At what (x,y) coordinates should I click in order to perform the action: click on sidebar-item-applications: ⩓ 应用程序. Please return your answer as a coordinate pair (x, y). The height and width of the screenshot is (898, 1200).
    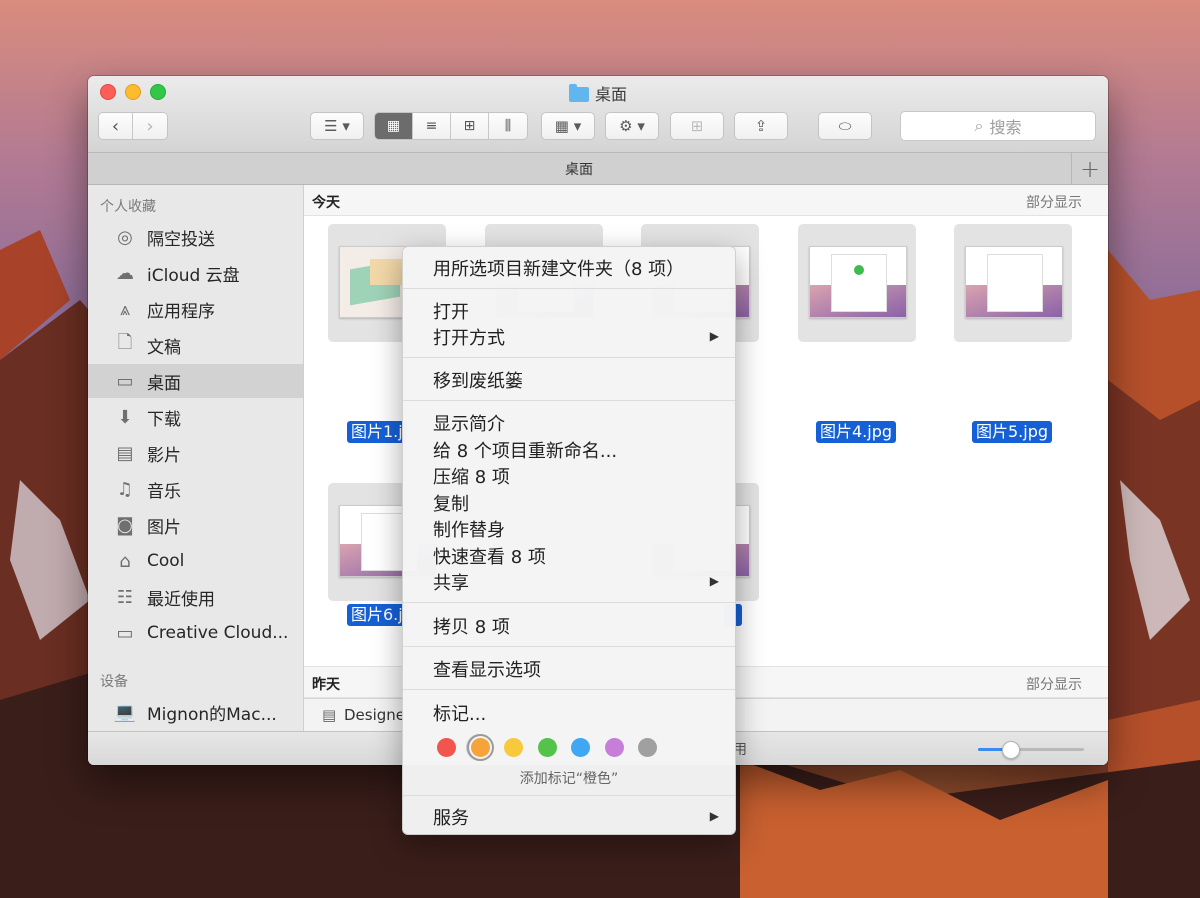
    Looking at the image, I should click on (195, 309).